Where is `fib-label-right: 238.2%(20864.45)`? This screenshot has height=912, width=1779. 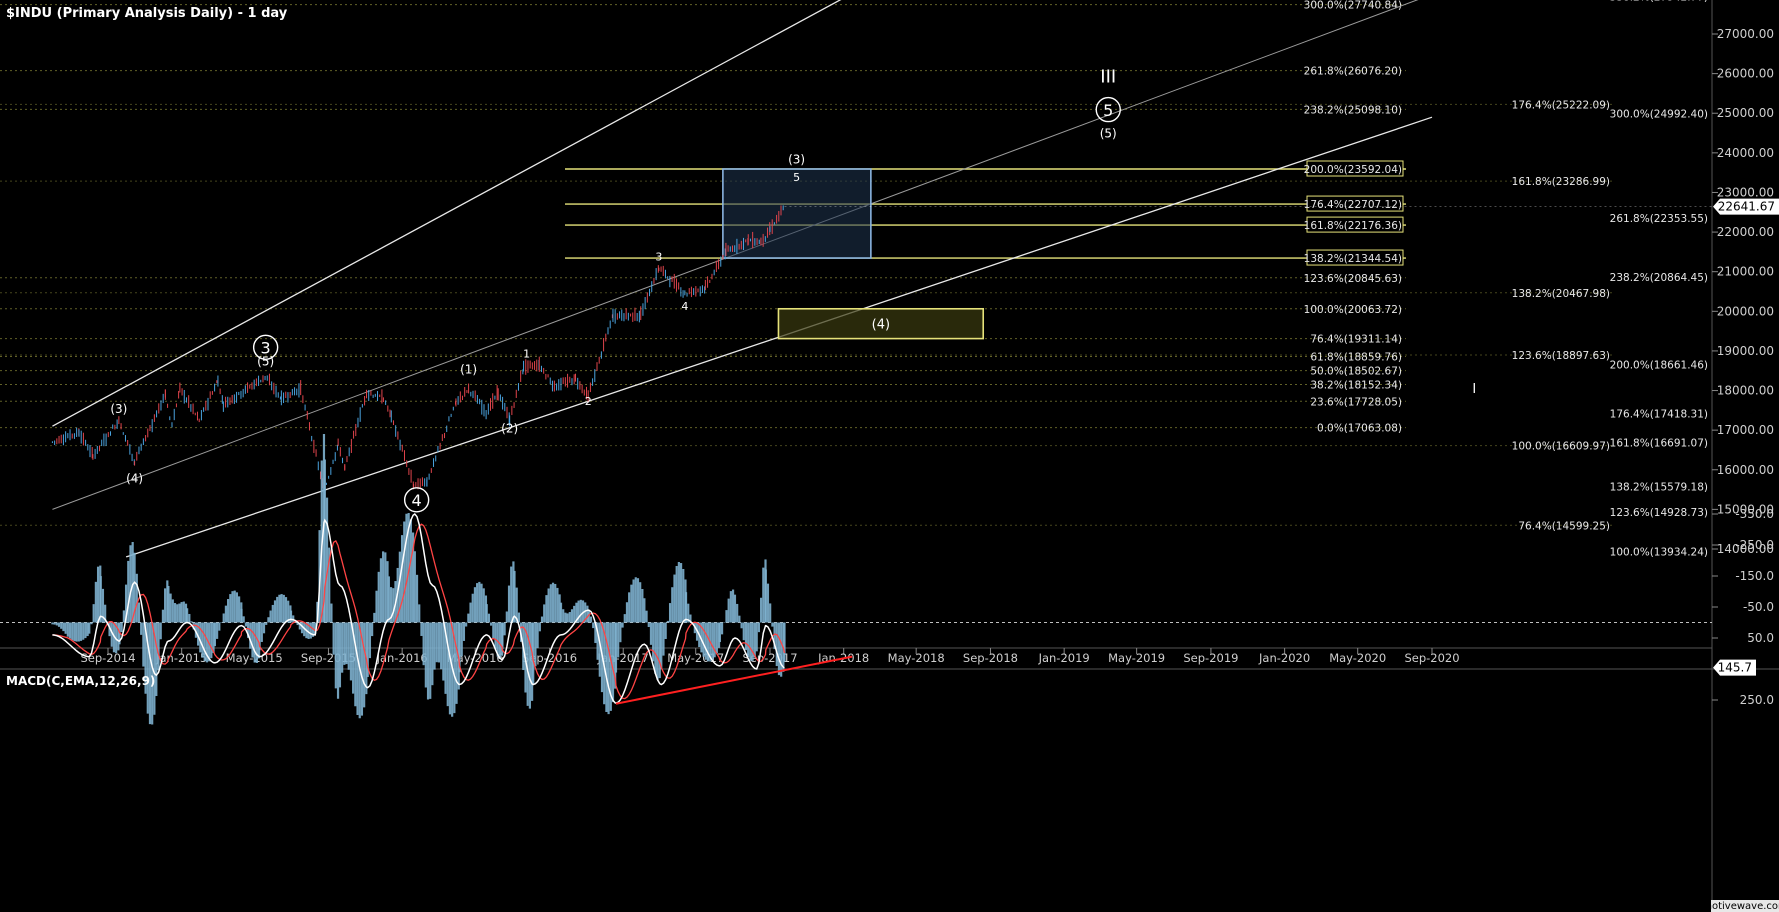 fib-label-right: 238.2%(20864.45) is located at coordinates (1659, 278).